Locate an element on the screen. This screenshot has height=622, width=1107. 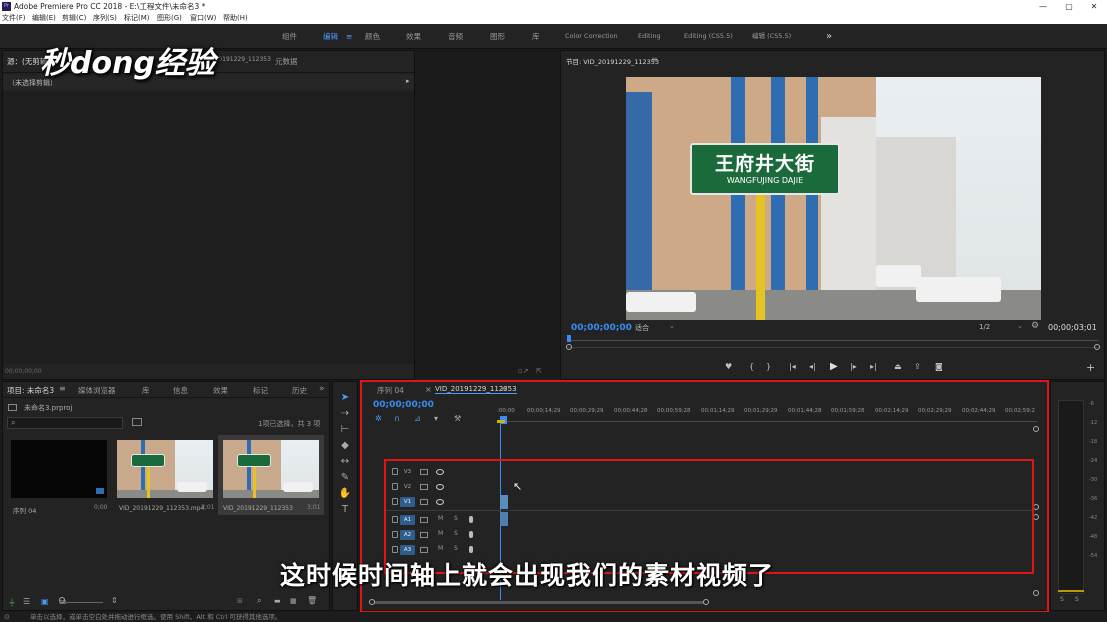
video-car is located at coordinates (661, 302).